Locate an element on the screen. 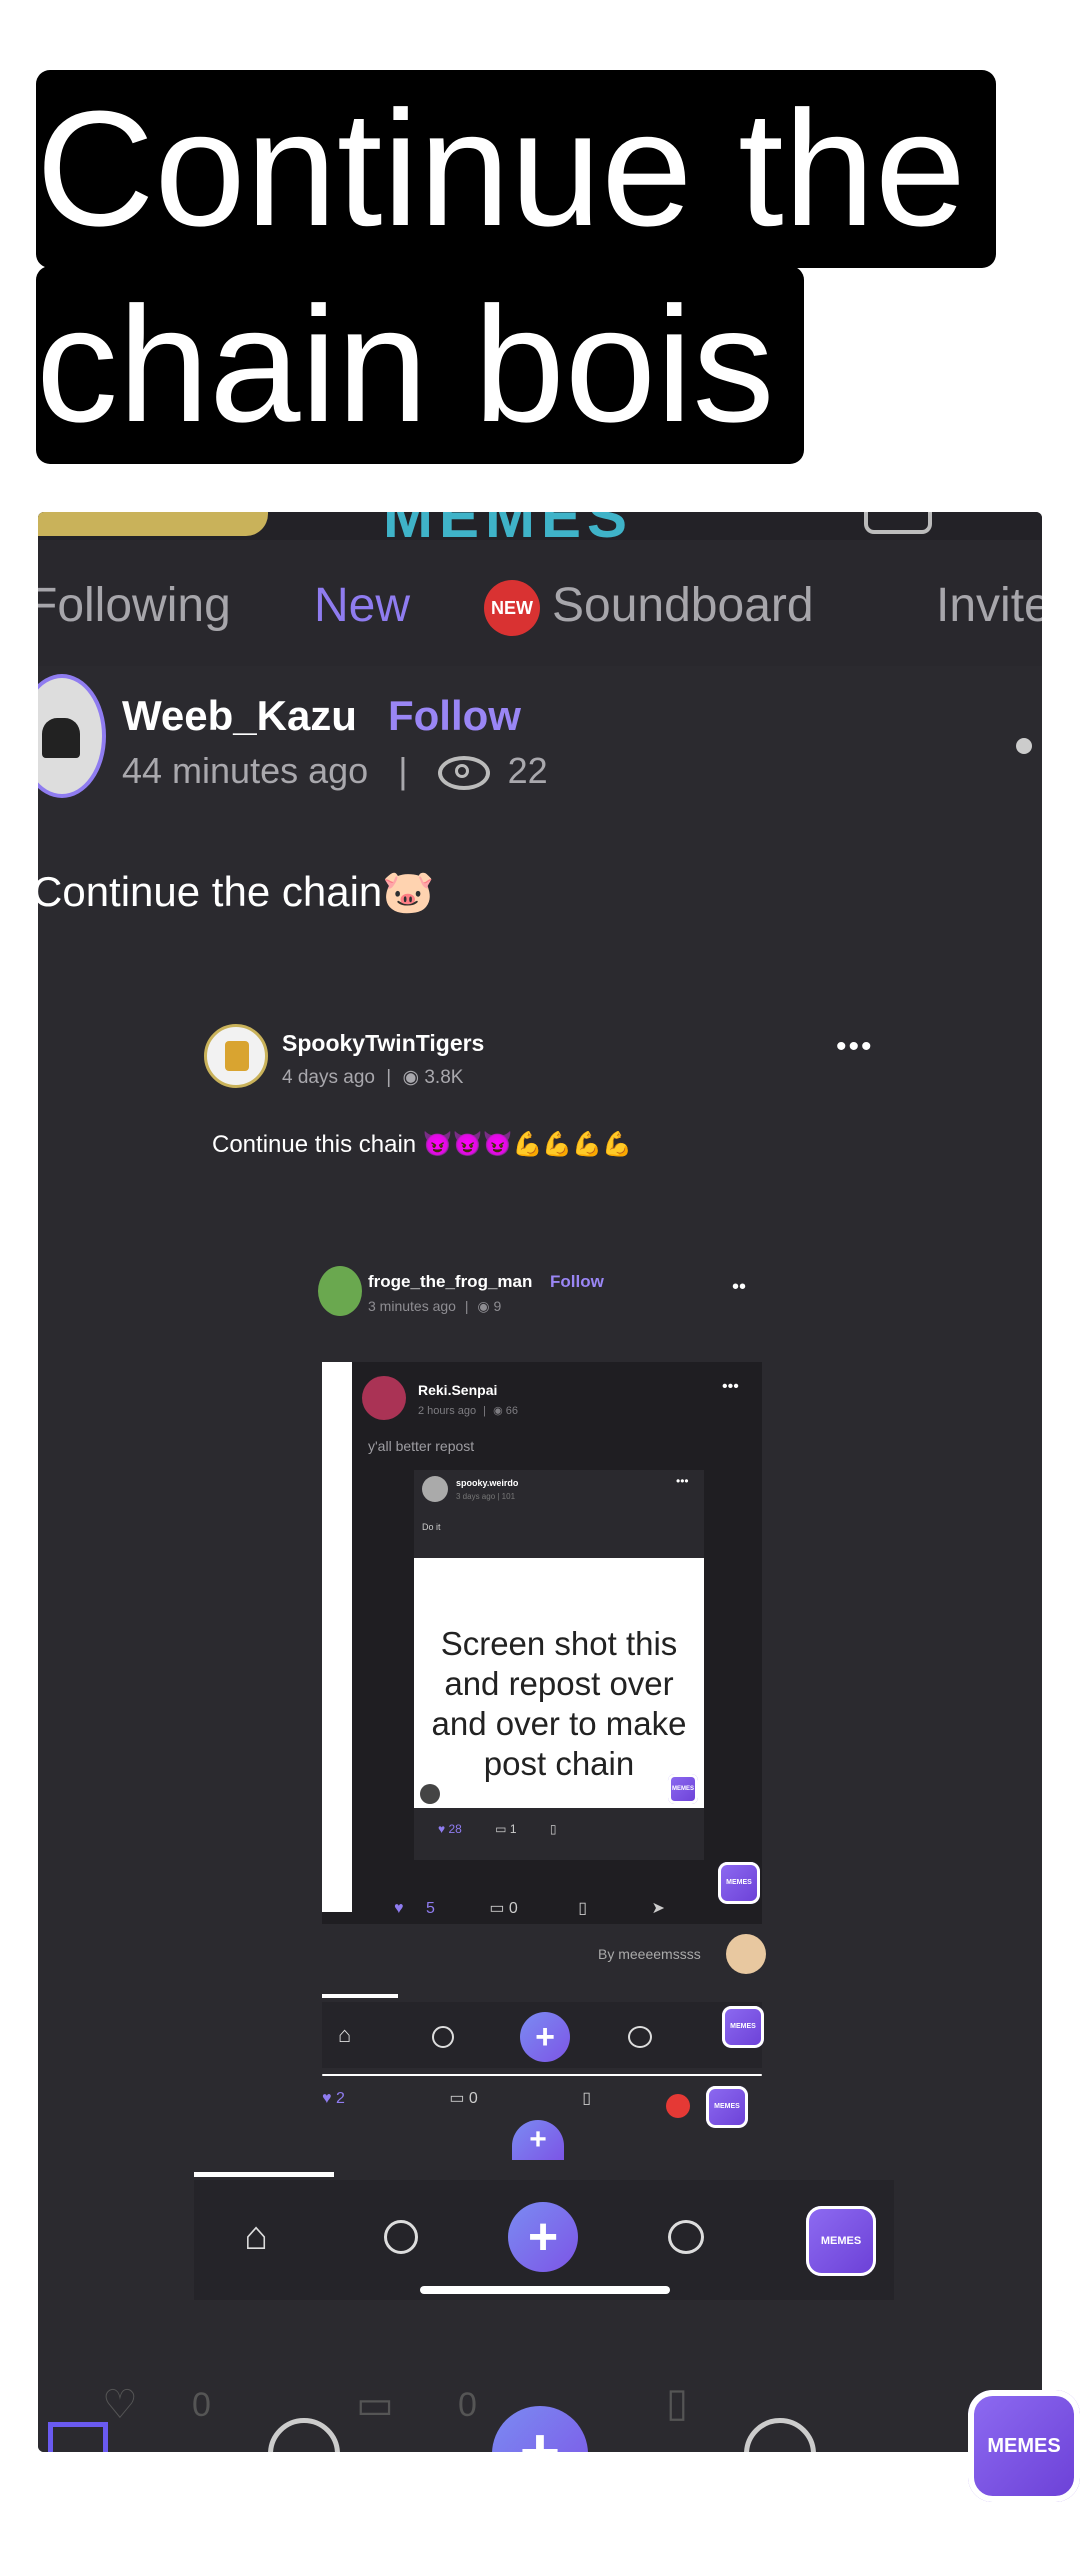  like-count: 5 is located at coordinates (430, 1908).